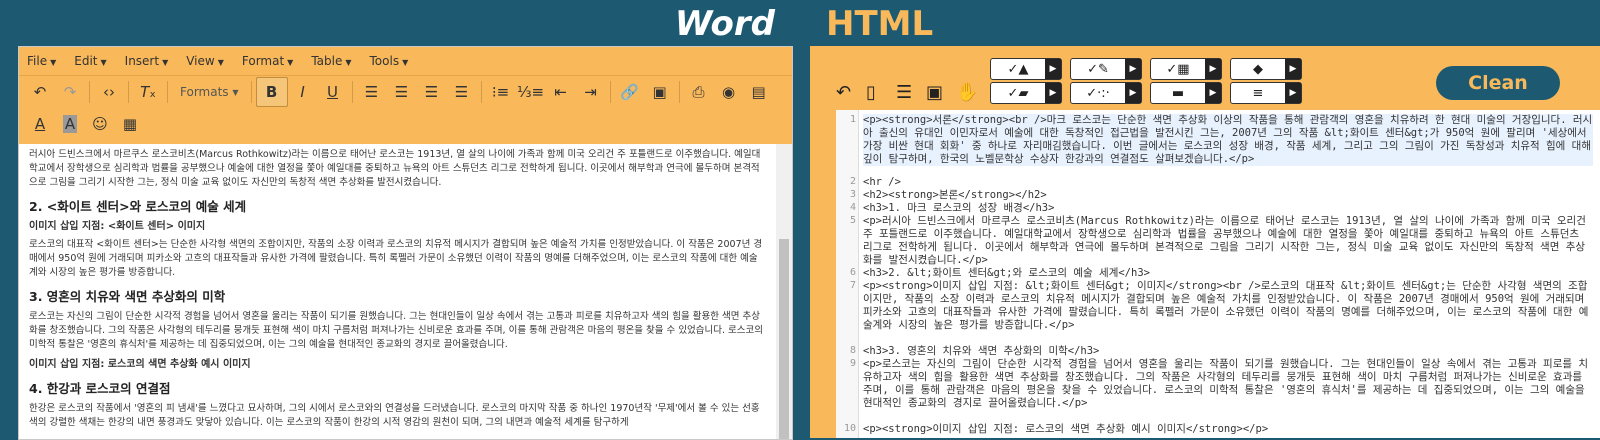 This screenshot has height=440, width=1600. What do you see at coordinates (148, 92) in the screenshot?
I see `clear-format-icon: Tₓ` at bounding box center [148, 92].